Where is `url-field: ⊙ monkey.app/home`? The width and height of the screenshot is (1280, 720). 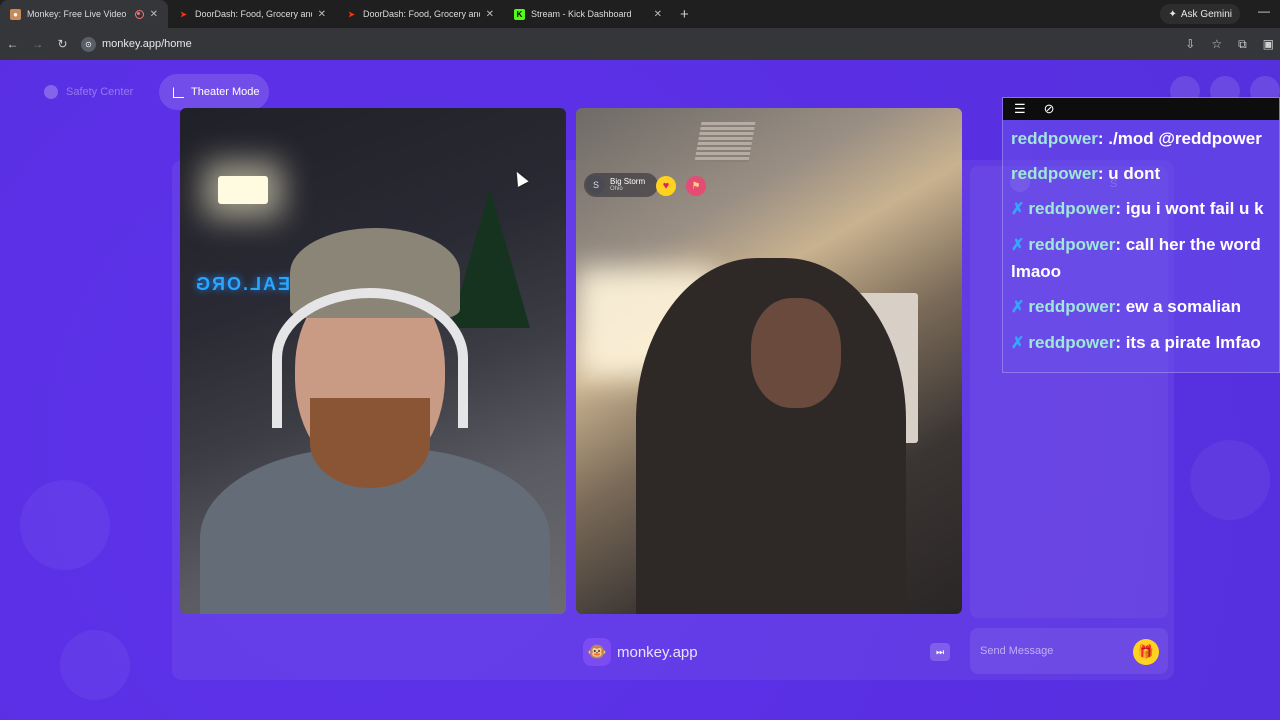
url-field: ⊙ monkey.app/home is located at coordinates (136, 44).